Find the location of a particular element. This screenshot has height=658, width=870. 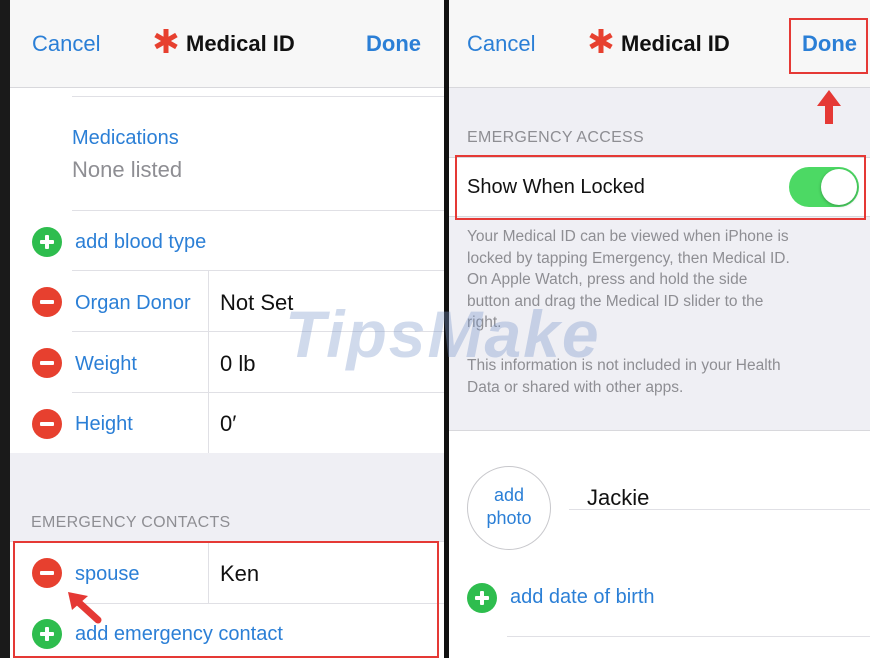

add-photo-line1: add is located at coordinates (509, 495).